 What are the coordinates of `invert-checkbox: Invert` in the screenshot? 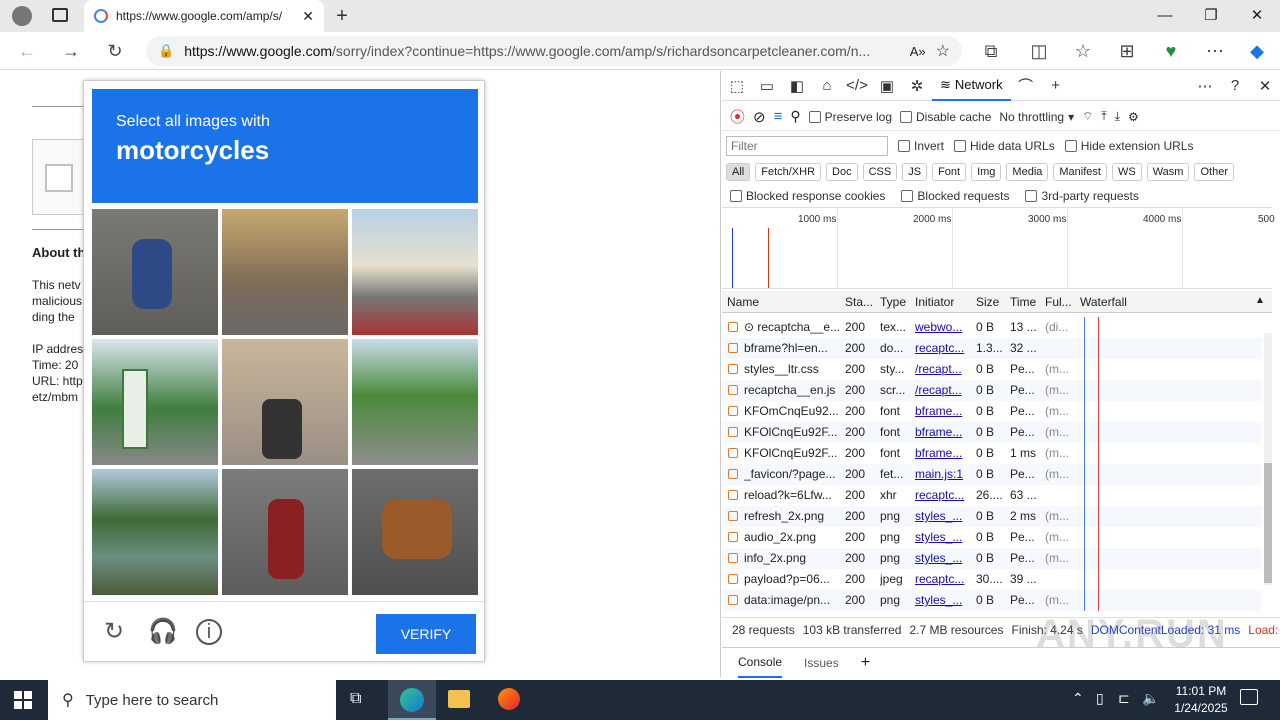 It's located at (921, 146).